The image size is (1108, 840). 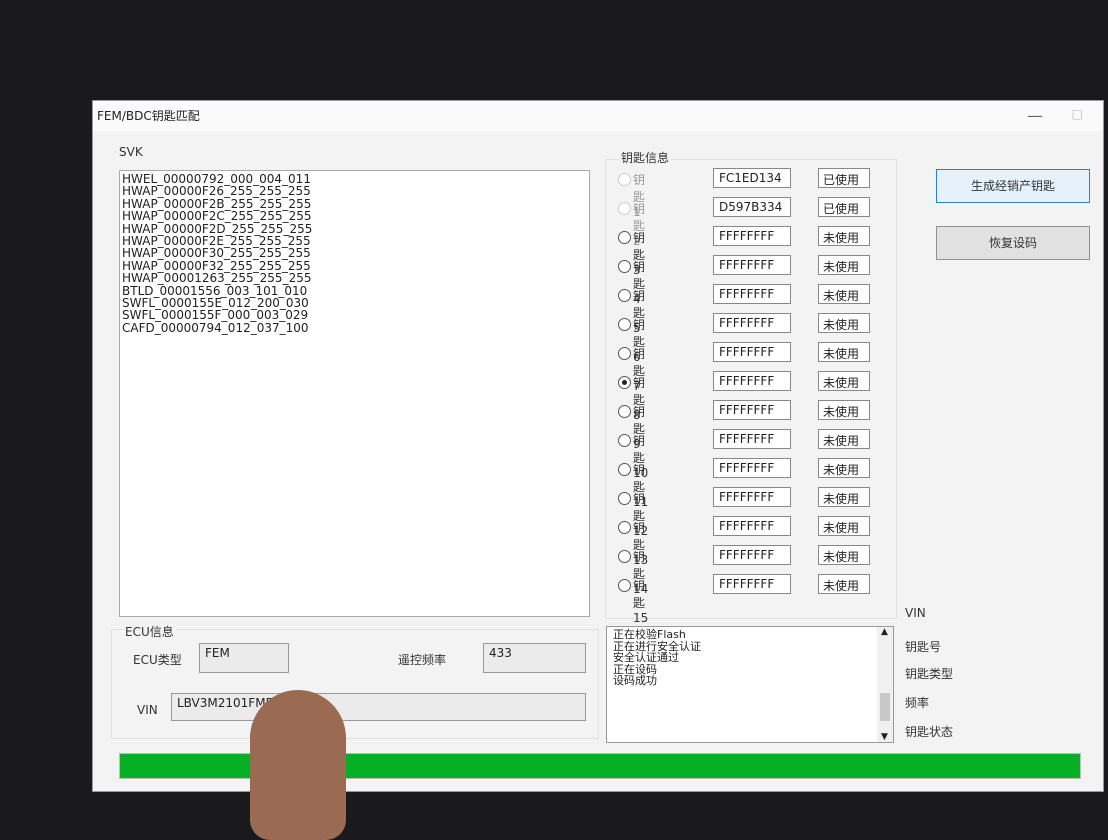 What do you see at coordinates (646, 657) in the screenshot?
I see `log-line: 安全认证通过` at bounding box center [646, 657].